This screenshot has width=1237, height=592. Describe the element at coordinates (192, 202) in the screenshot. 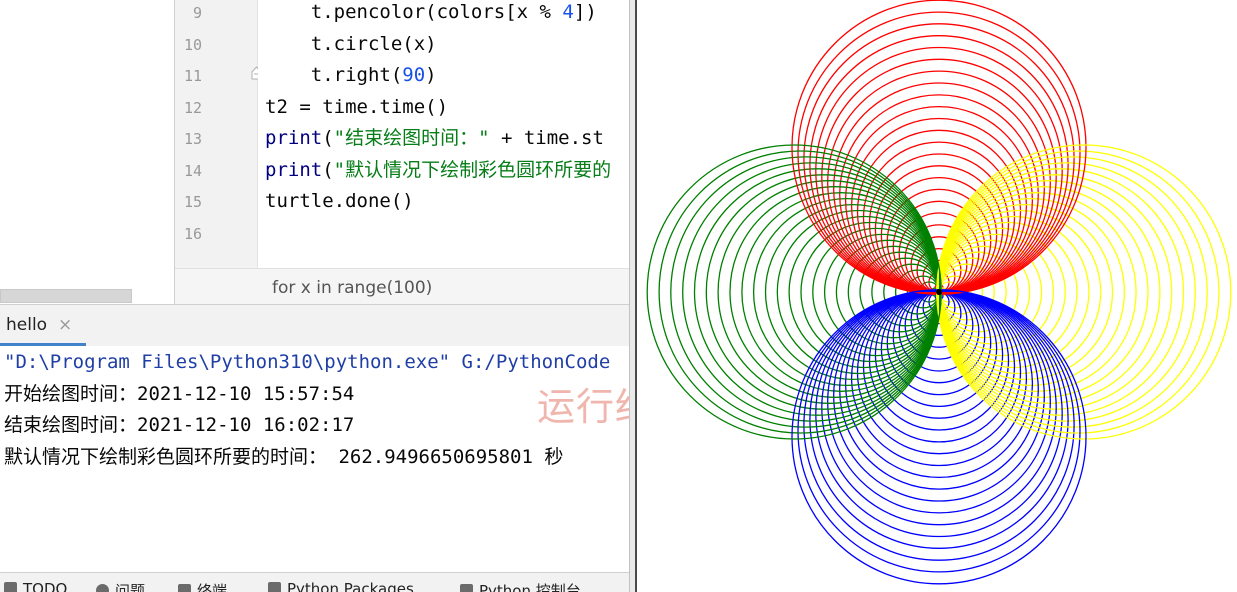

I see `line-number: 15` at that location.